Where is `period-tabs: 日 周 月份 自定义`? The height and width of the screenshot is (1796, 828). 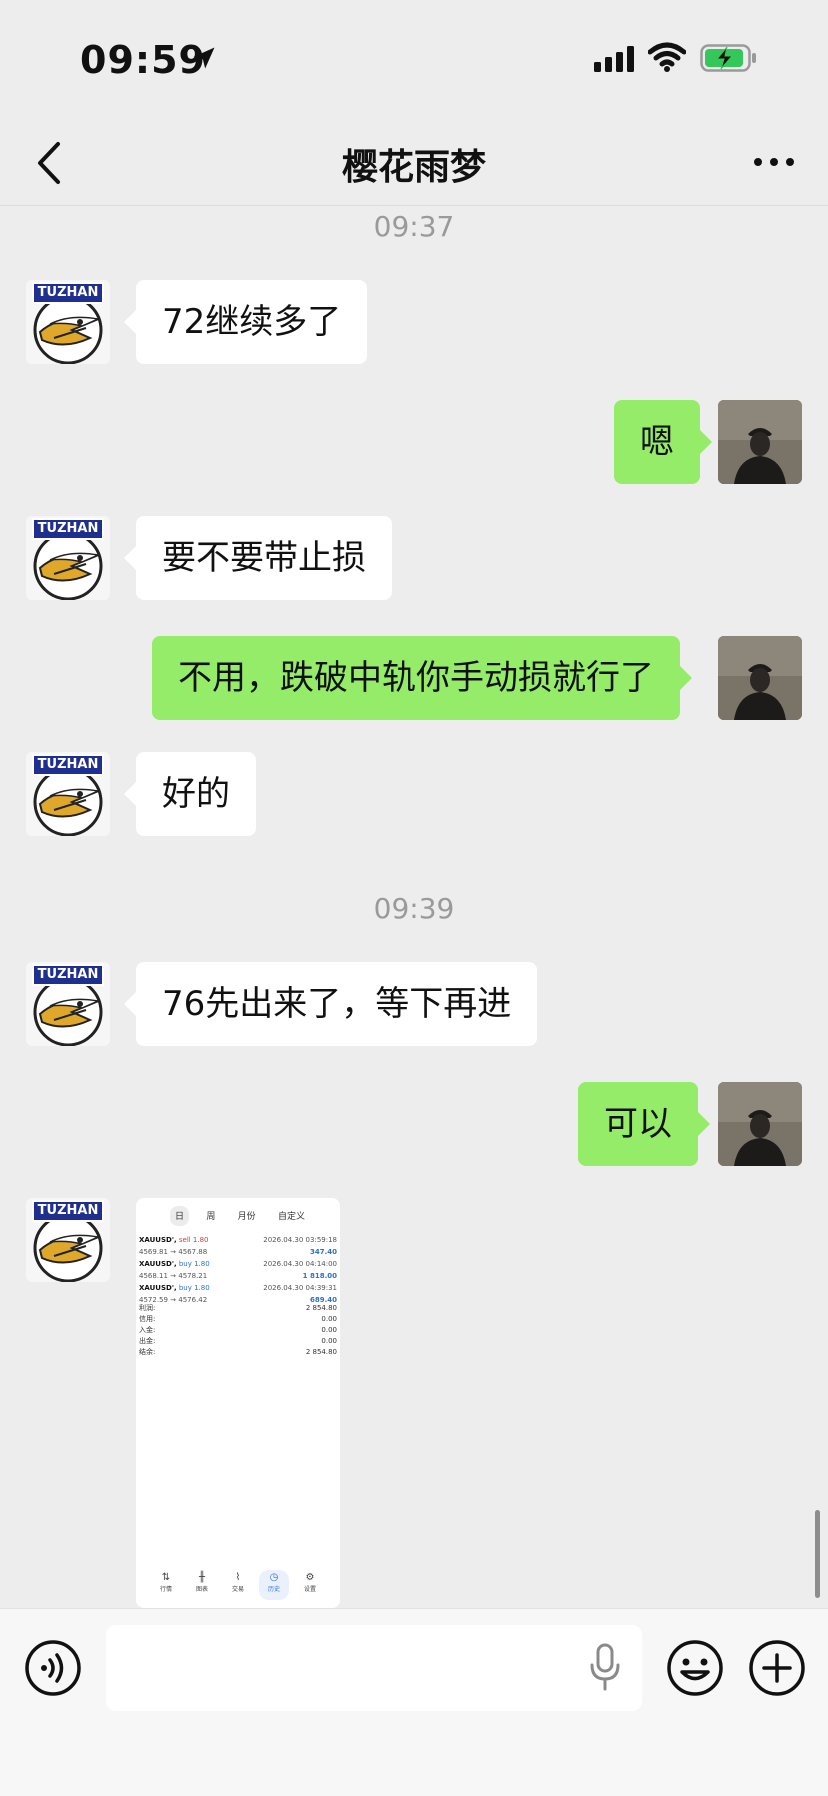
period-tabs: 日 周 月份 自定义 is located at coordinates (240, 1216).